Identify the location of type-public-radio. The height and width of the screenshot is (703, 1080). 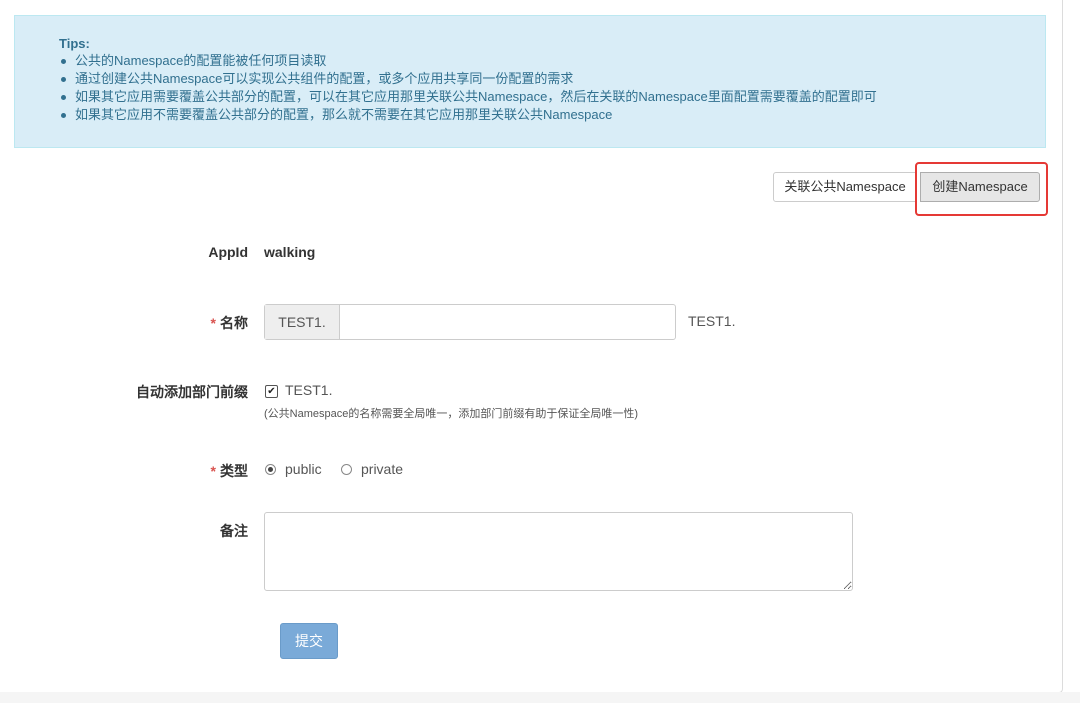
(270, 469).